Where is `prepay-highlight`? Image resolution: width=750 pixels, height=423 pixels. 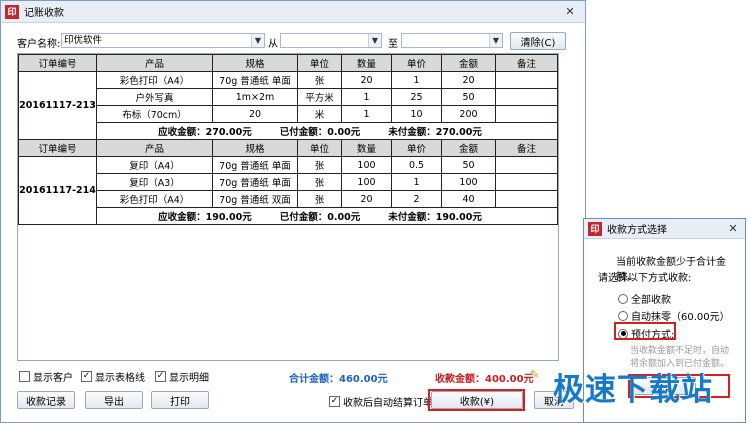
prepay-highlight is located at coordinates (645, 331).